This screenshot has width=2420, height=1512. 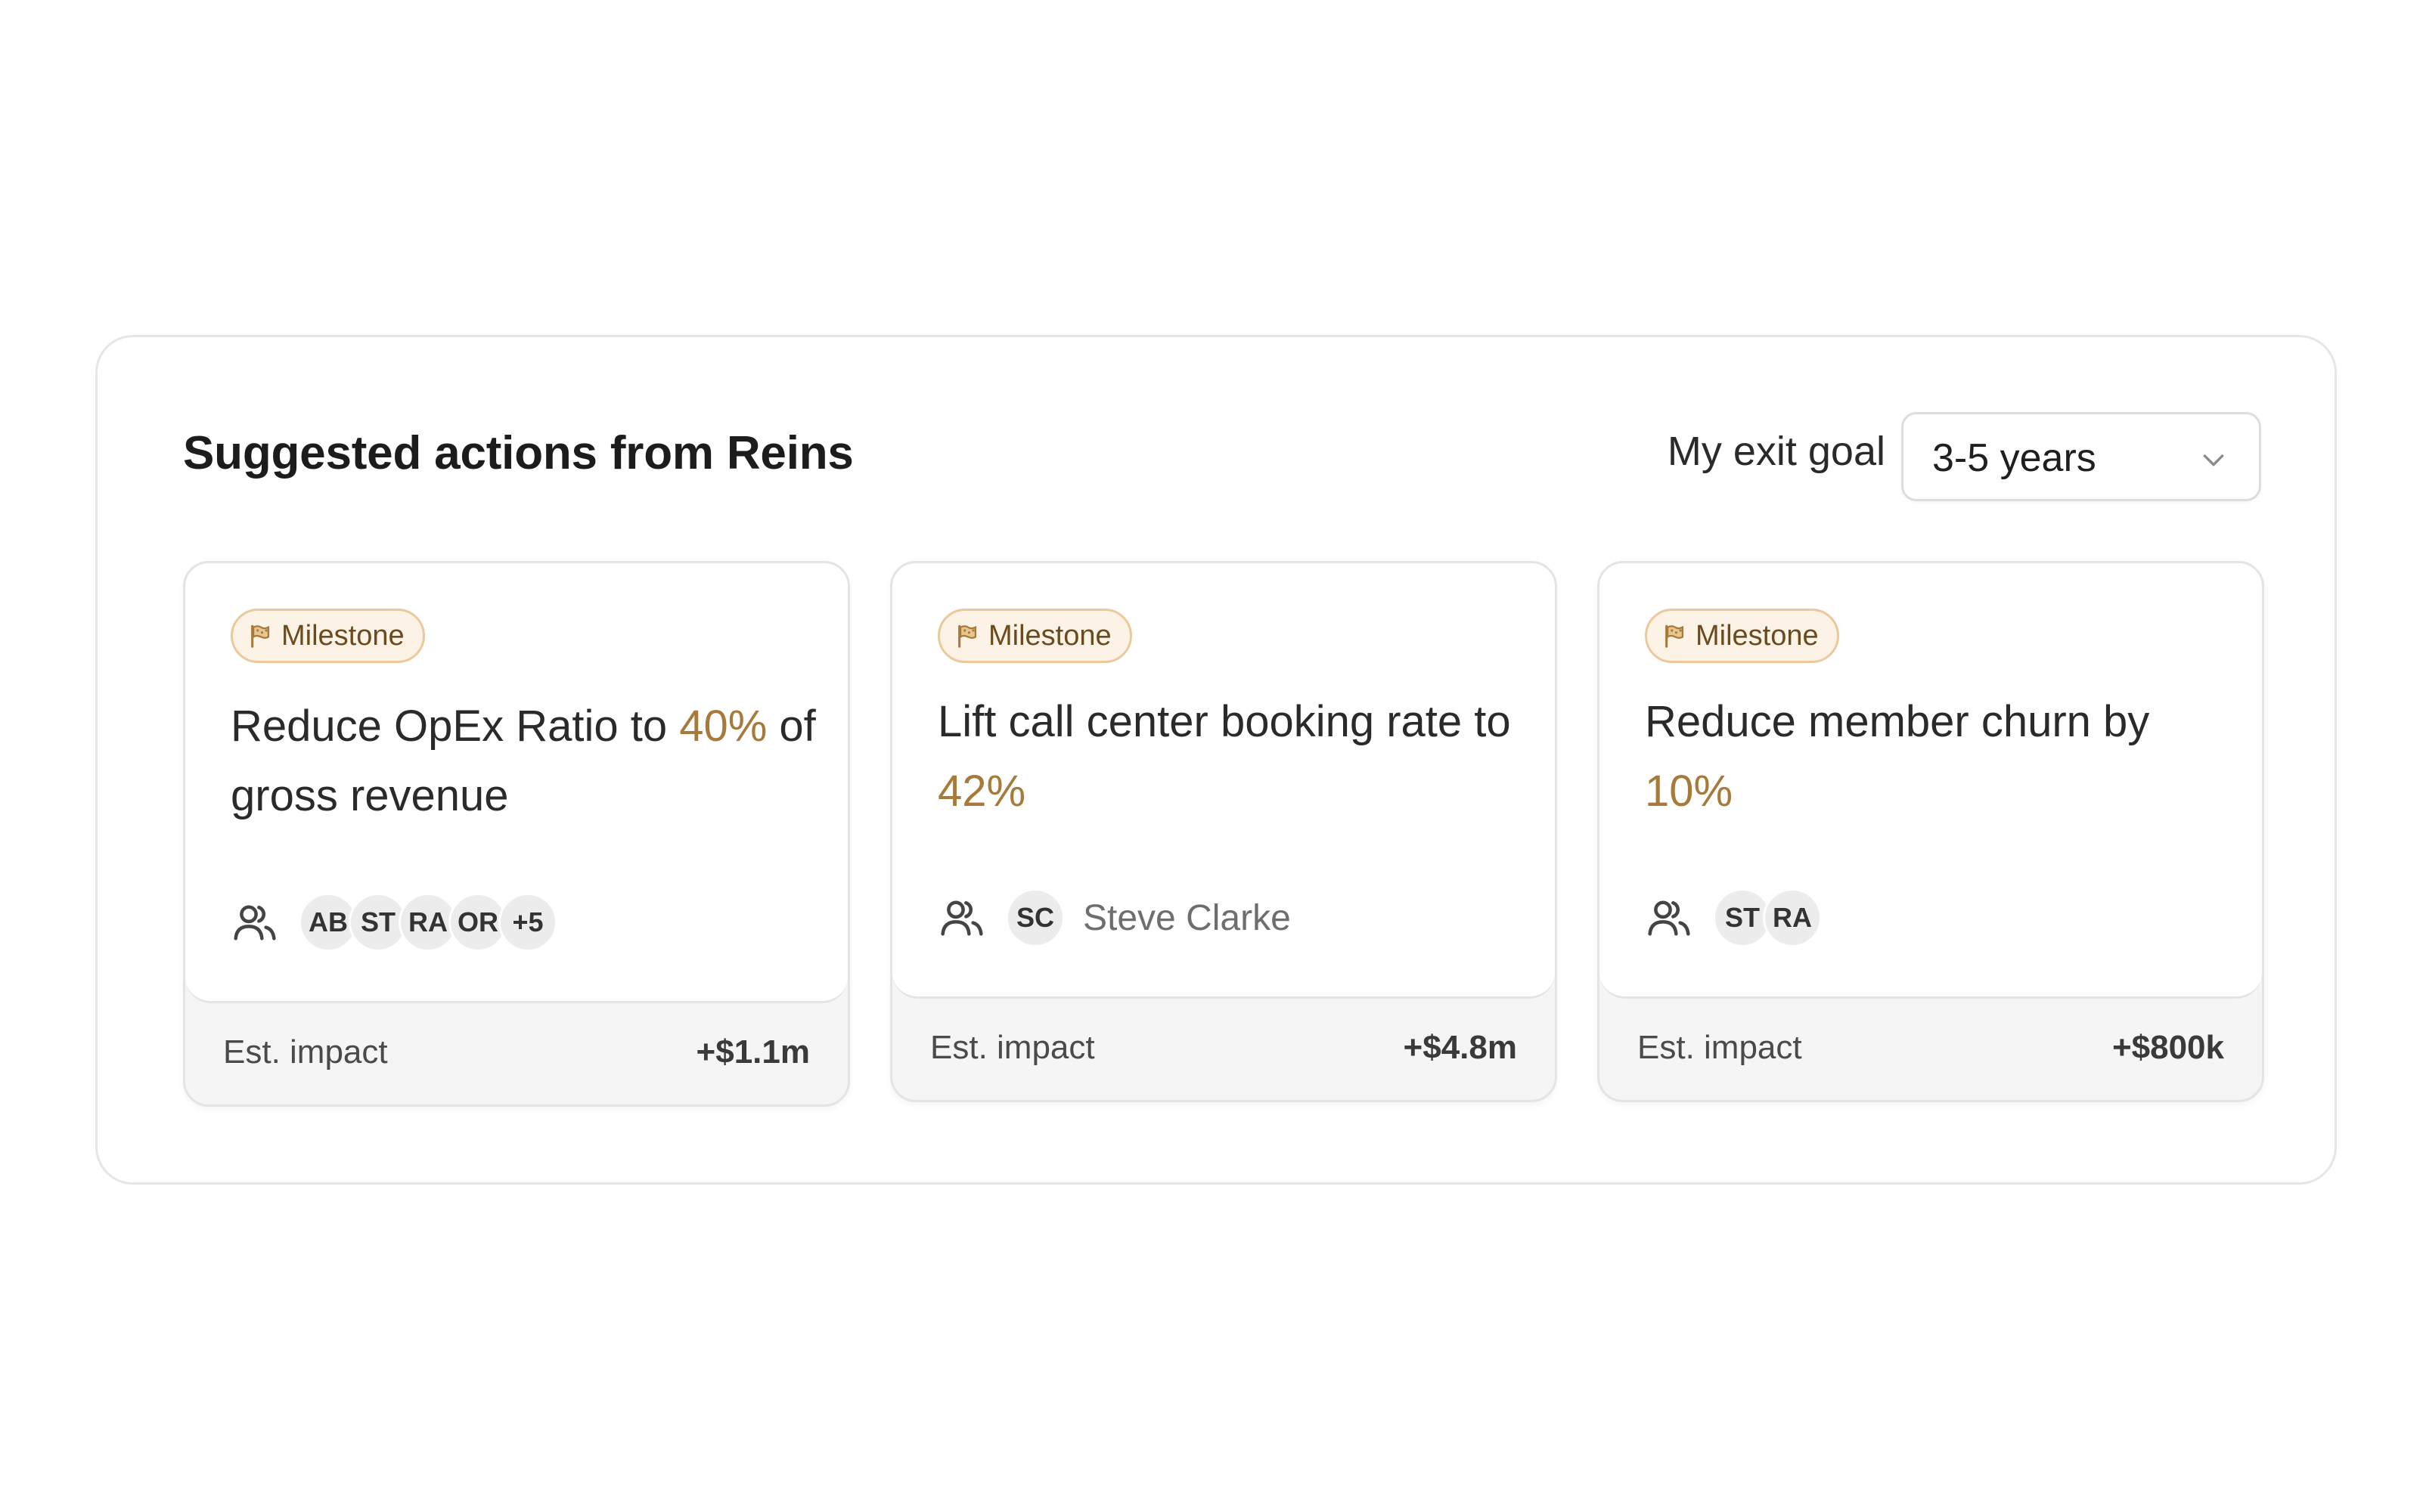 I want to click on card-title: Lift call center booking rate to 42%, so click(x=1233, y=756).